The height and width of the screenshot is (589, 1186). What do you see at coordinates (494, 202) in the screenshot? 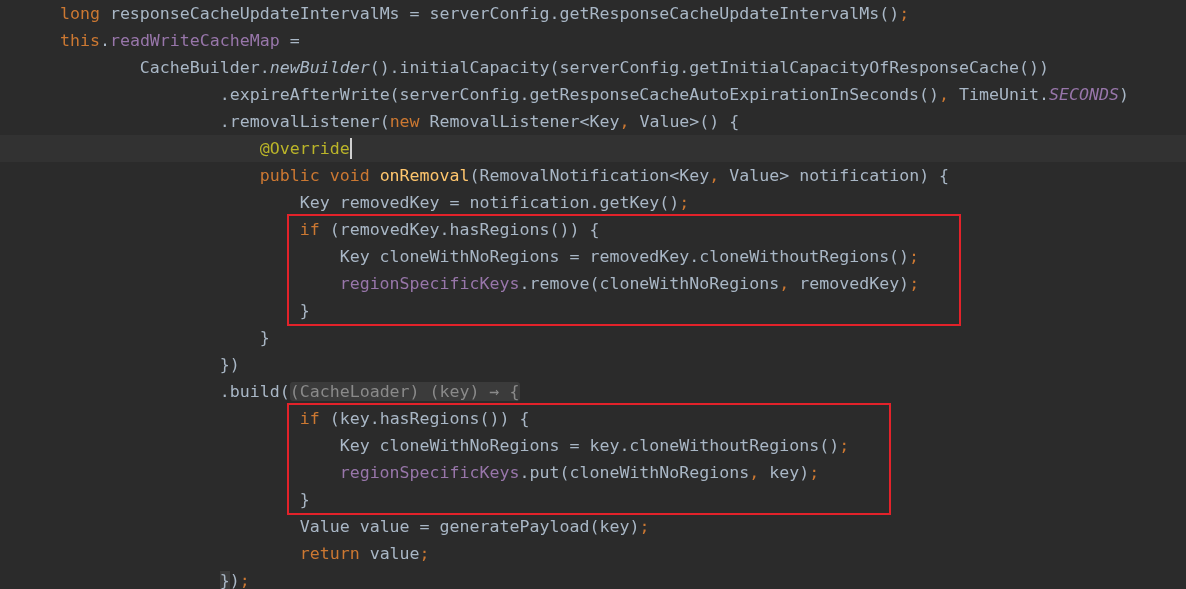
I see `code-line: Key removedKey = notification.getKey();` at bounding box center [494, 202].